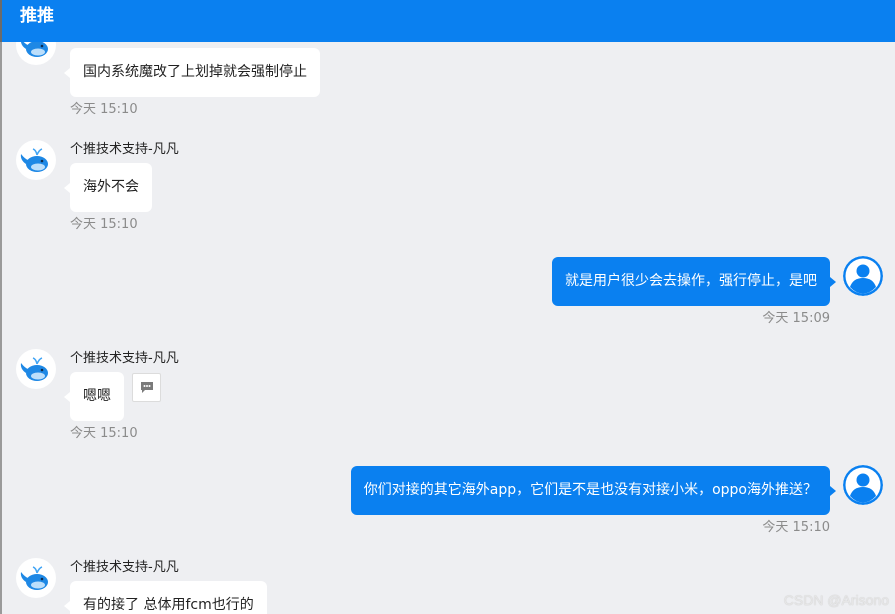 Image resolution: width=895 pixels, height=614 pixels. What do you see at coordinates (593, 490) in the screenshot?
I see `message-bubble: 你们对接的其它海外app，它们是不是也没有对接小米，oppo海外推送？` at bounding box center [593, 490].